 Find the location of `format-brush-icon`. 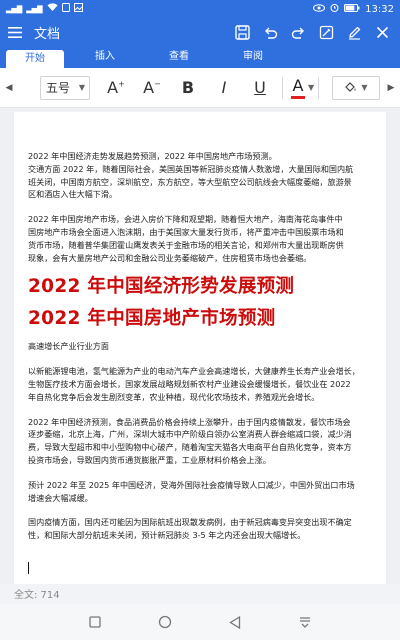

format-brush-icon is located at coordinates (326, 32).